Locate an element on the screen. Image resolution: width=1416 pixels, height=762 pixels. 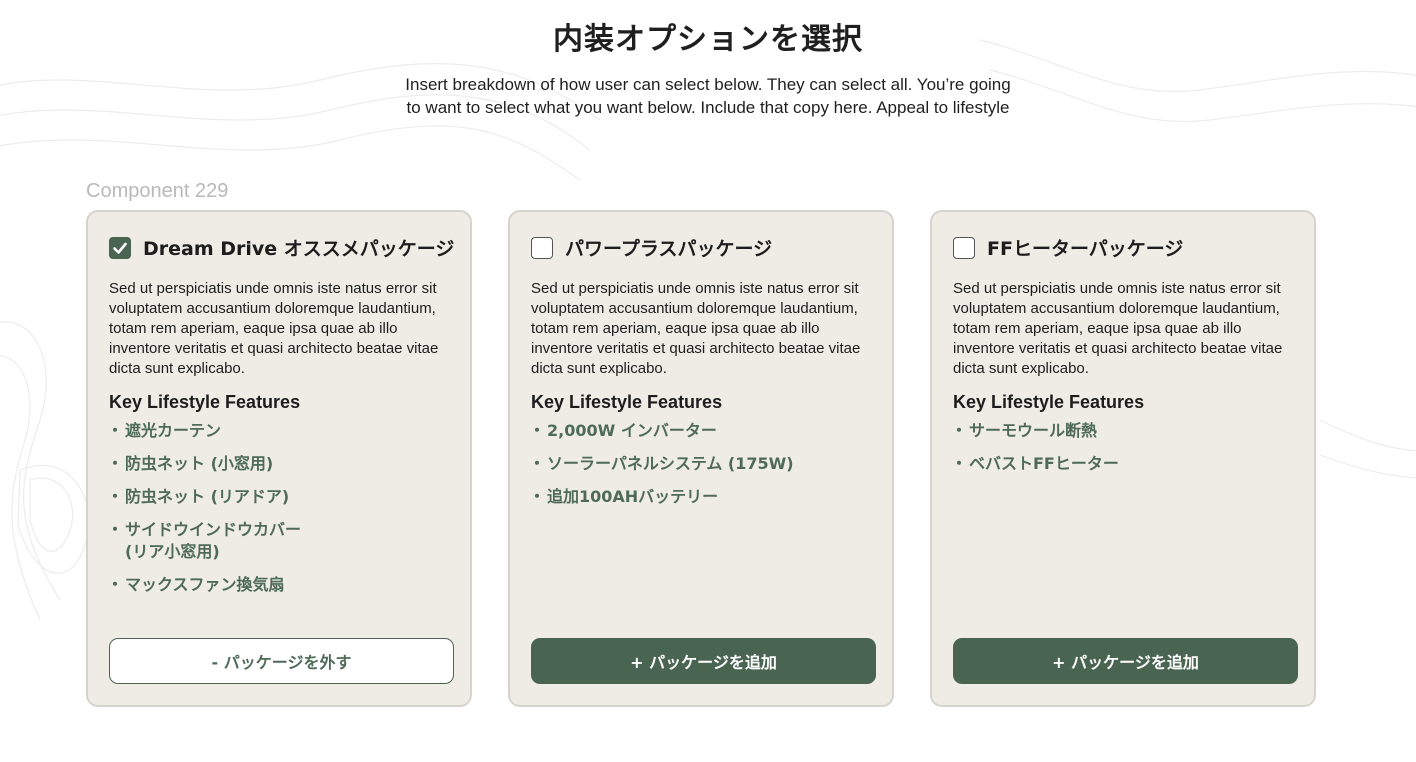
package-title: FFヒーターパッケージ is located at coordinates (1085, 249).